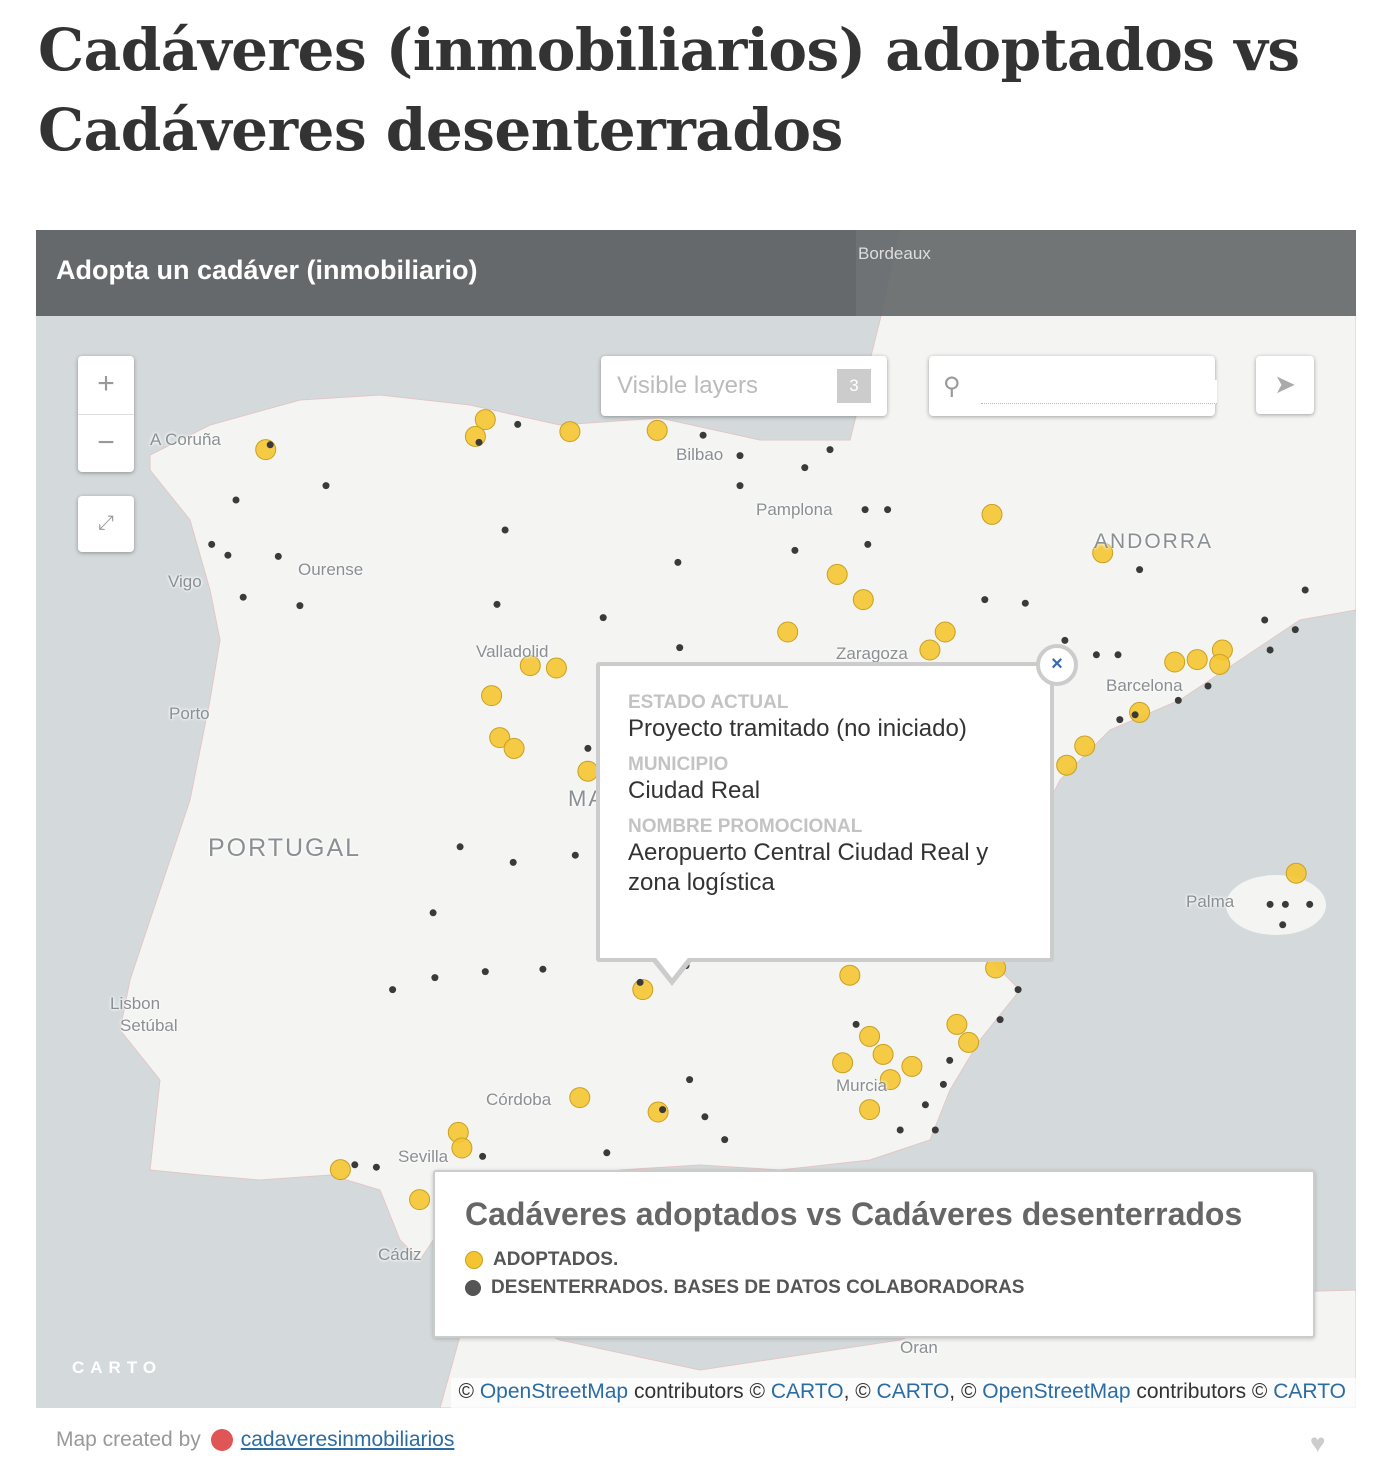 This screenshot has height=1478, width=1374. Describe the element at coordinates (744, 386) in the screenshot. I see `visible-layers-button: Visible layers 3` at that location.